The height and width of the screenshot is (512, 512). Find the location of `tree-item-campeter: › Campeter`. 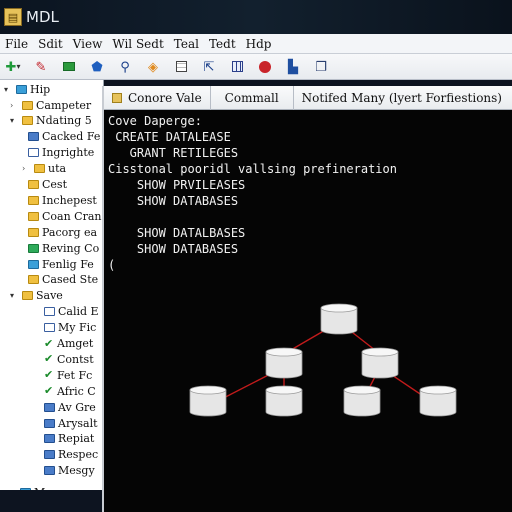

tree-item-campeter: › Campeter is located at coordinates (50, 105).